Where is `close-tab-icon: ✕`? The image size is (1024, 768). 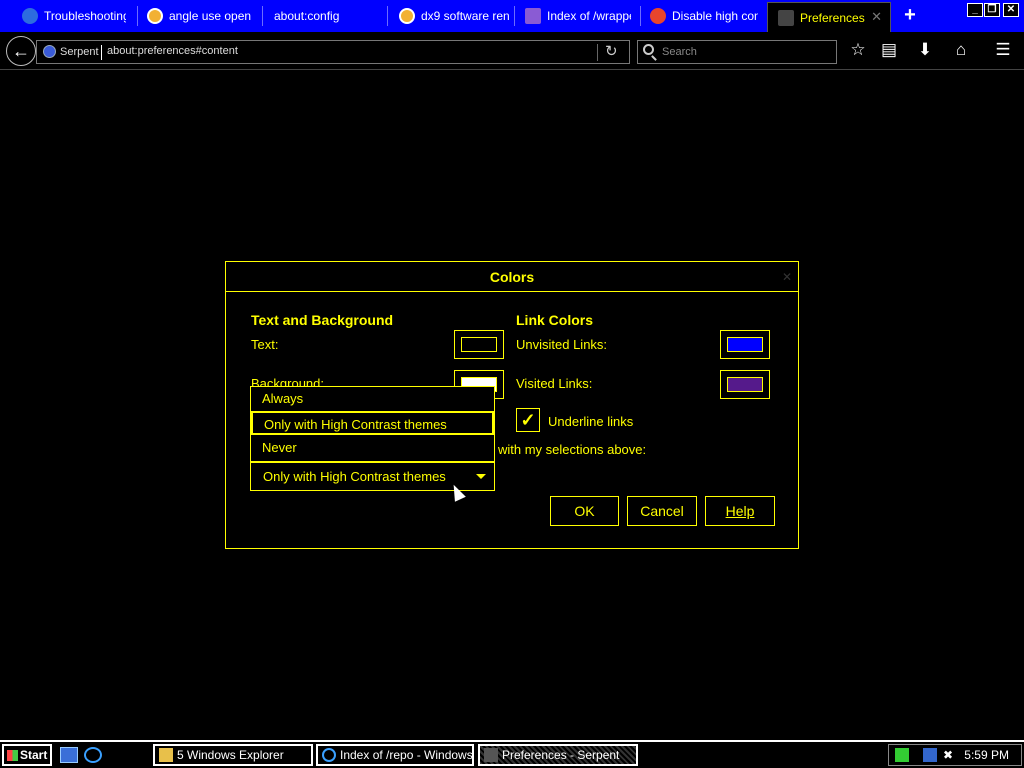 close-tab-icon: ✕ is located at coordinates (876, 17).